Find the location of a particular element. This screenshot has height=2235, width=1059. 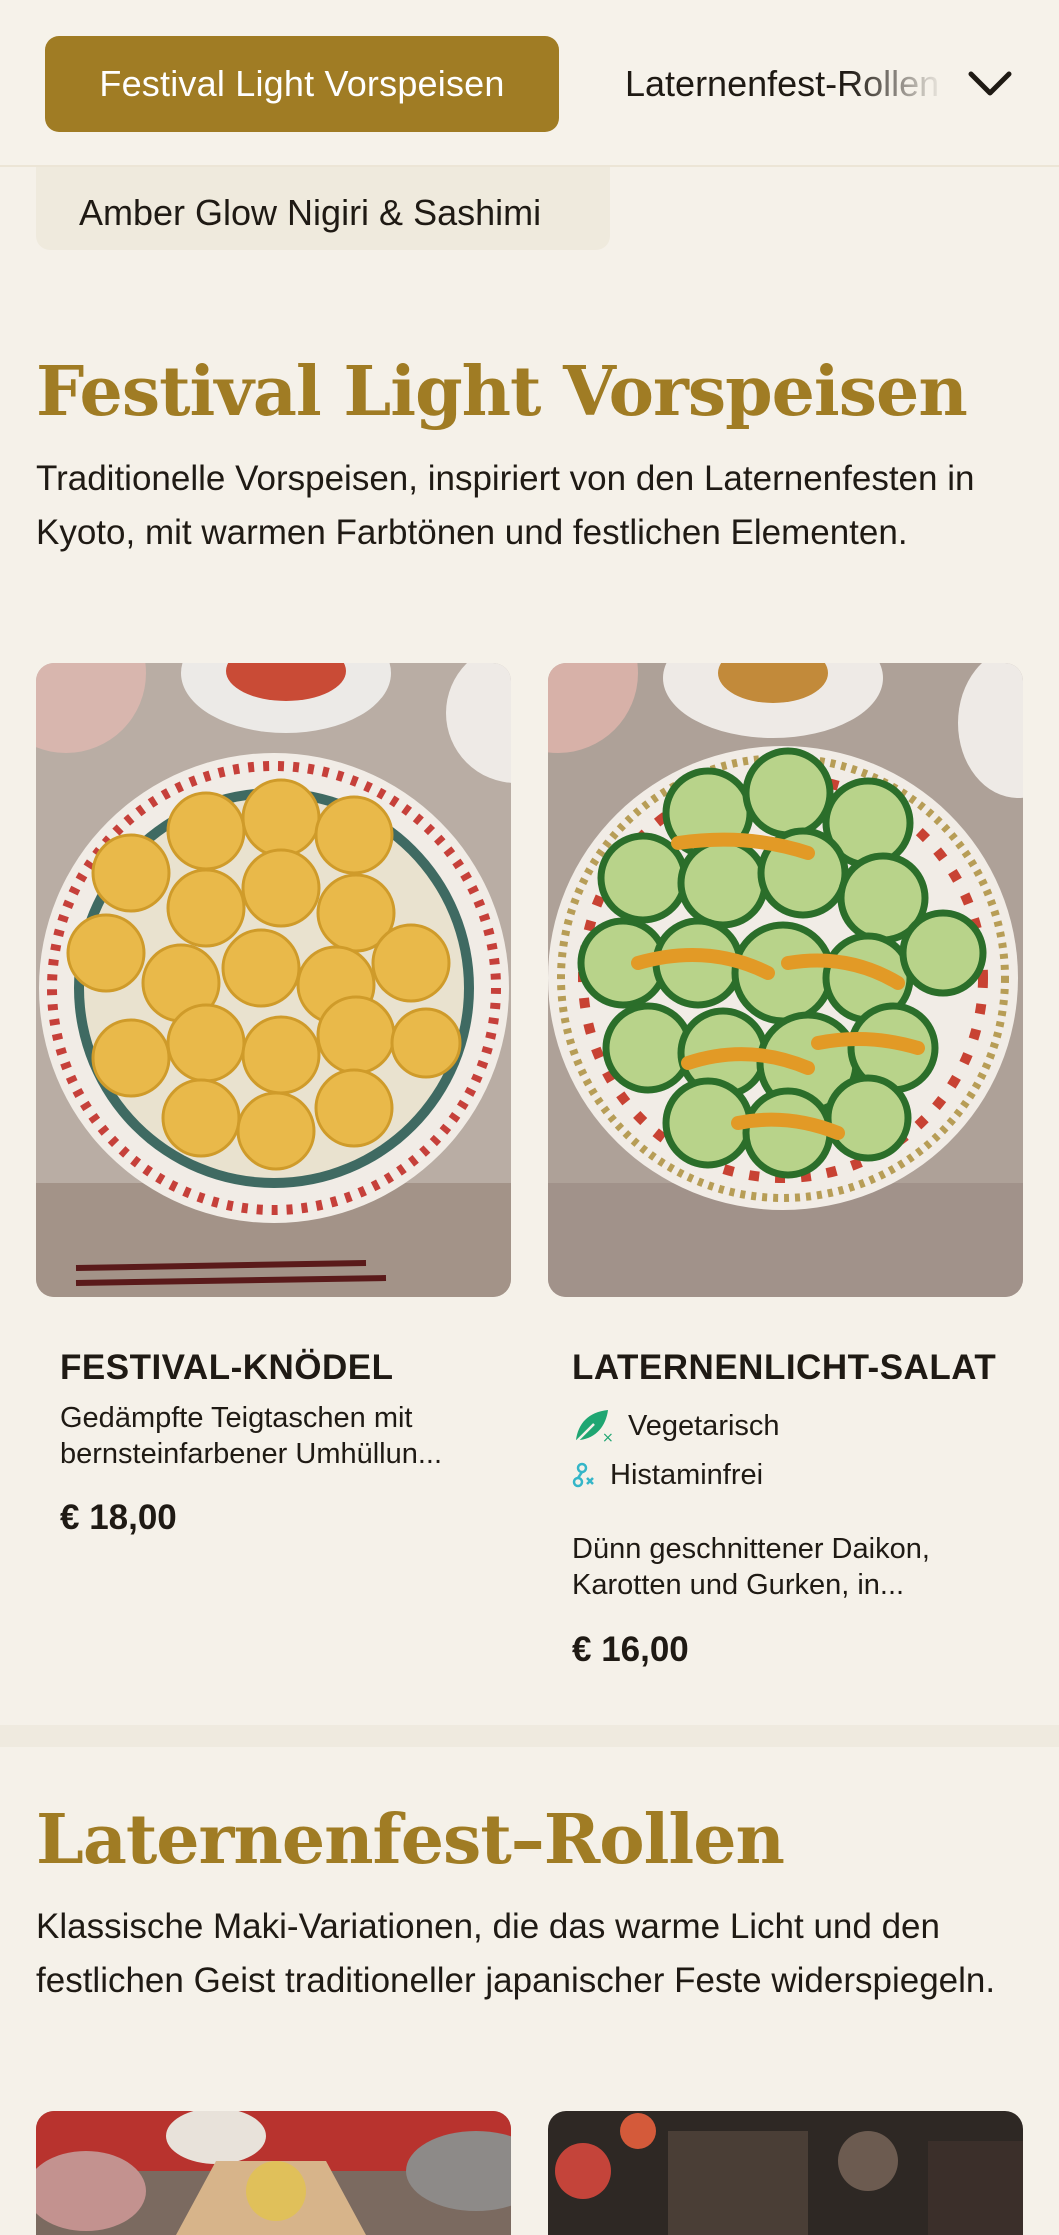

section-title: Festival Light Vorspeisen is located at coordinates (502, 392).